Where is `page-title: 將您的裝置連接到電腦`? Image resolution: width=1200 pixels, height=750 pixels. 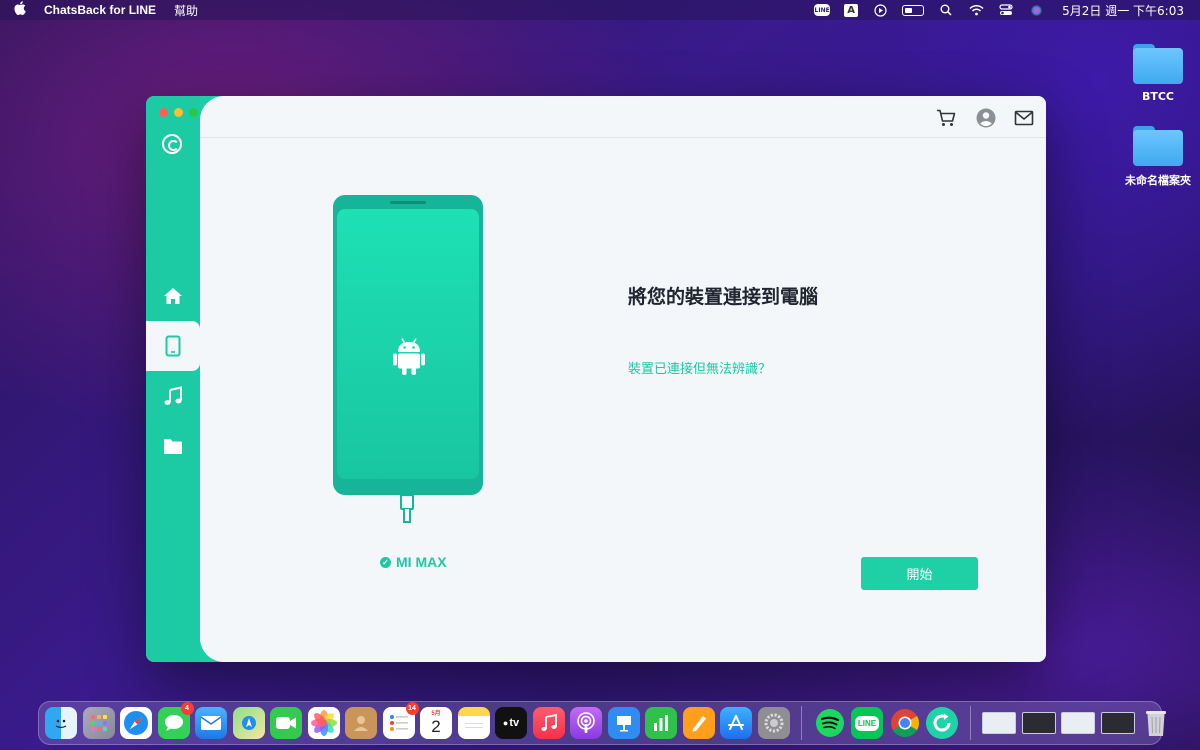
page-title: 將您的裝置連接到電腦 is located at coordinates (723, 297).